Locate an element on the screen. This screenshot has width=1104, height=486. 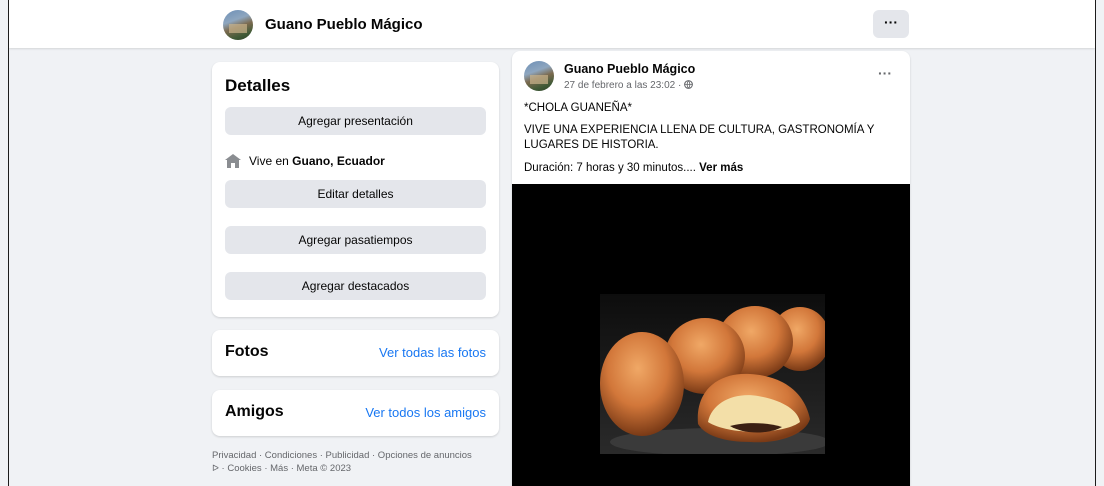
food-photo is located at coordinates (712, 374).